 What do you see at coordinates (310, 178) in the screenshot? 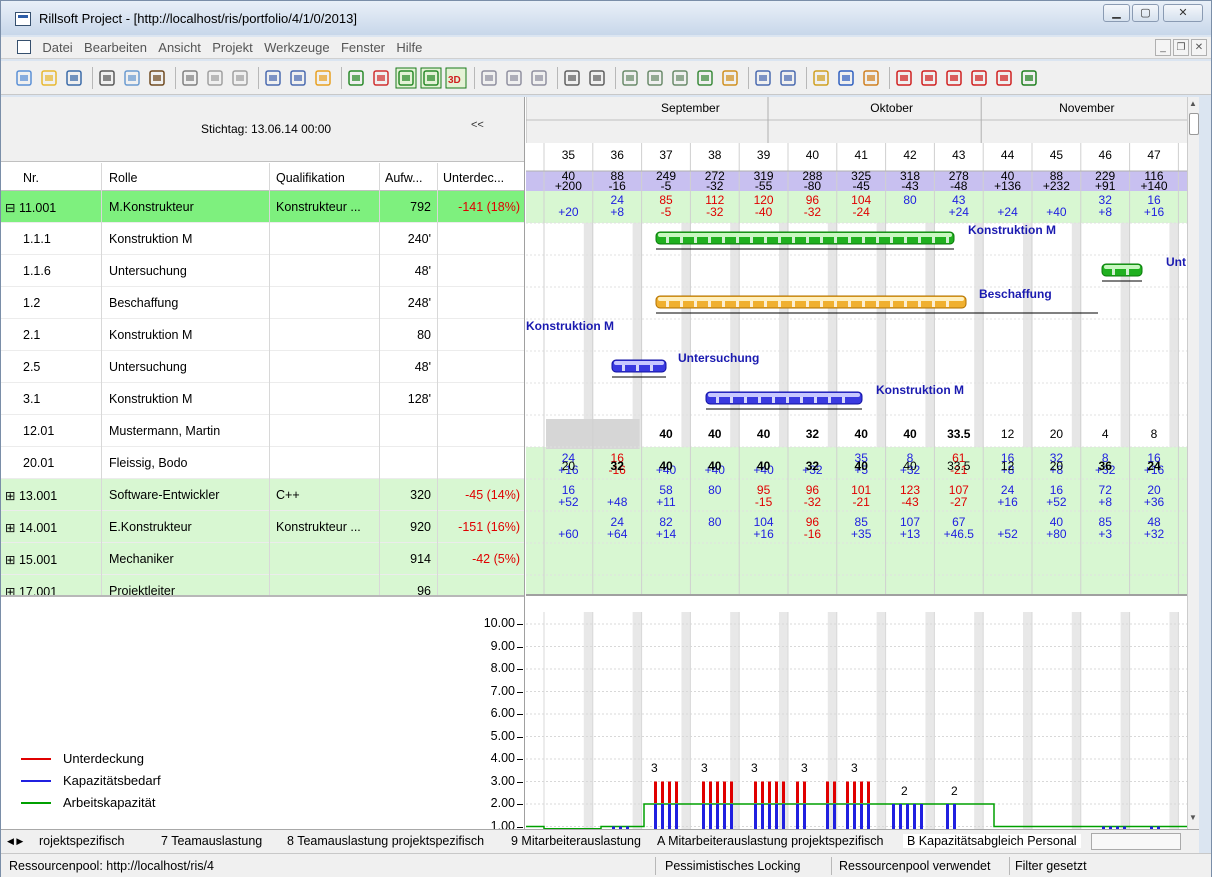
I see `col-qualifikation: Qualifikation` at bounding box center [310, 178].